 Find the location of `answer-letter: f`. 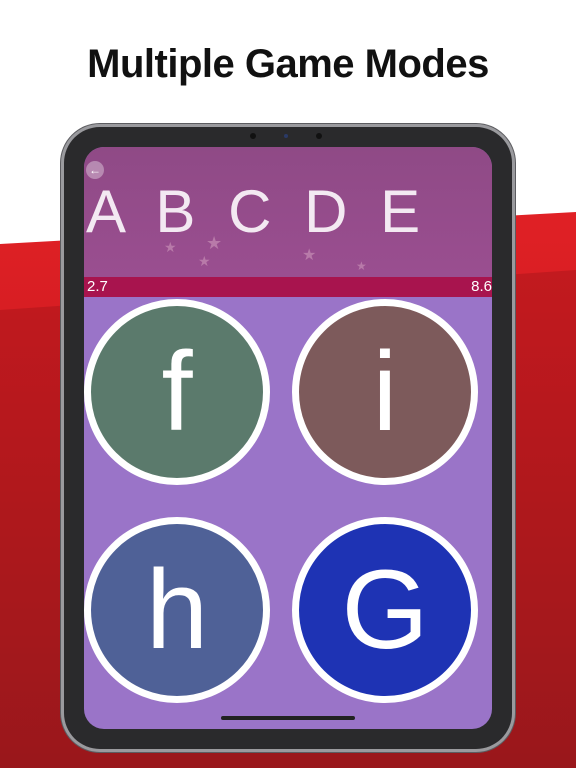

answer-letter: f is located at coordinates (177, 391).